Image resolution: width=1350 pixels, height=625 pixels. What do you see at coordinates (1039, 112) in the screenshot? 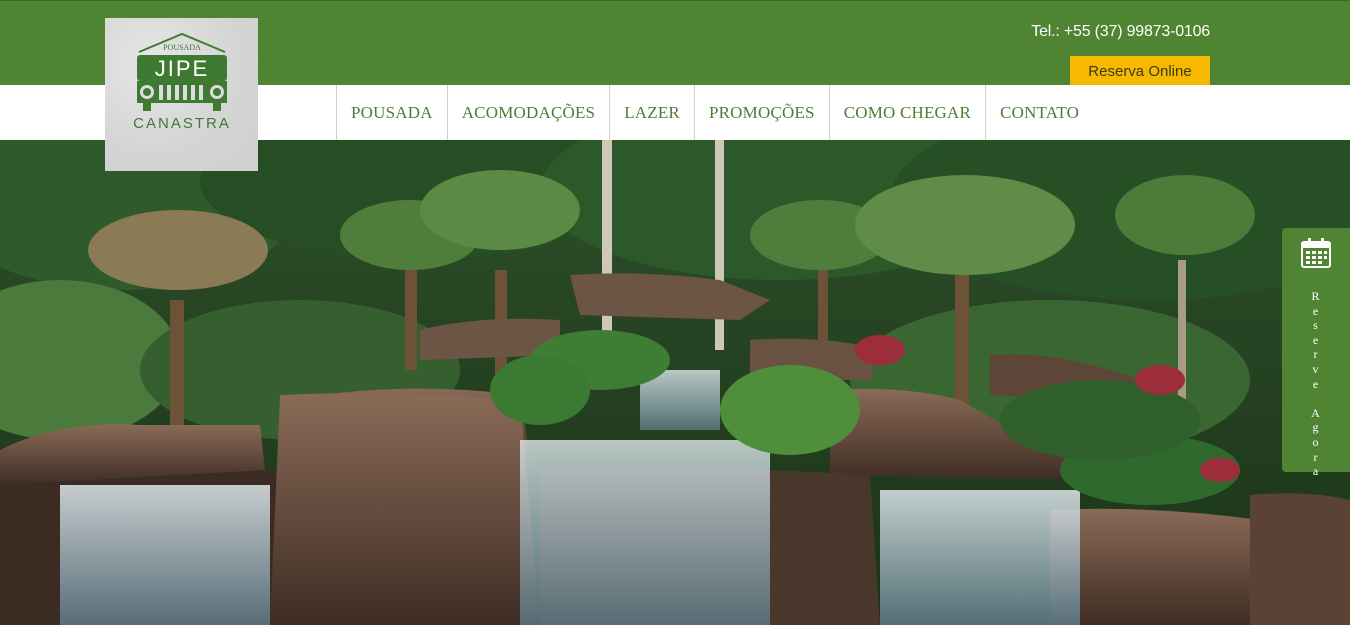
I see `nav-item-contato: CONTATO` at bounding box center [1039, 112].